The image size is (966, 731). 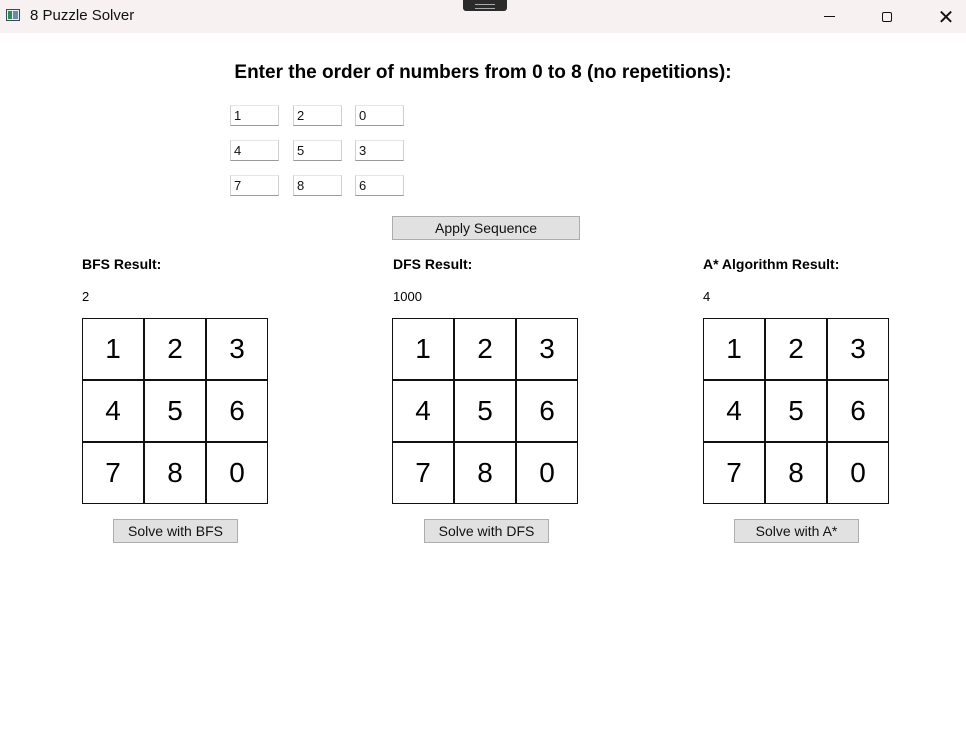 I want to click on astar-tile: 6, so click(x=858, y=411).